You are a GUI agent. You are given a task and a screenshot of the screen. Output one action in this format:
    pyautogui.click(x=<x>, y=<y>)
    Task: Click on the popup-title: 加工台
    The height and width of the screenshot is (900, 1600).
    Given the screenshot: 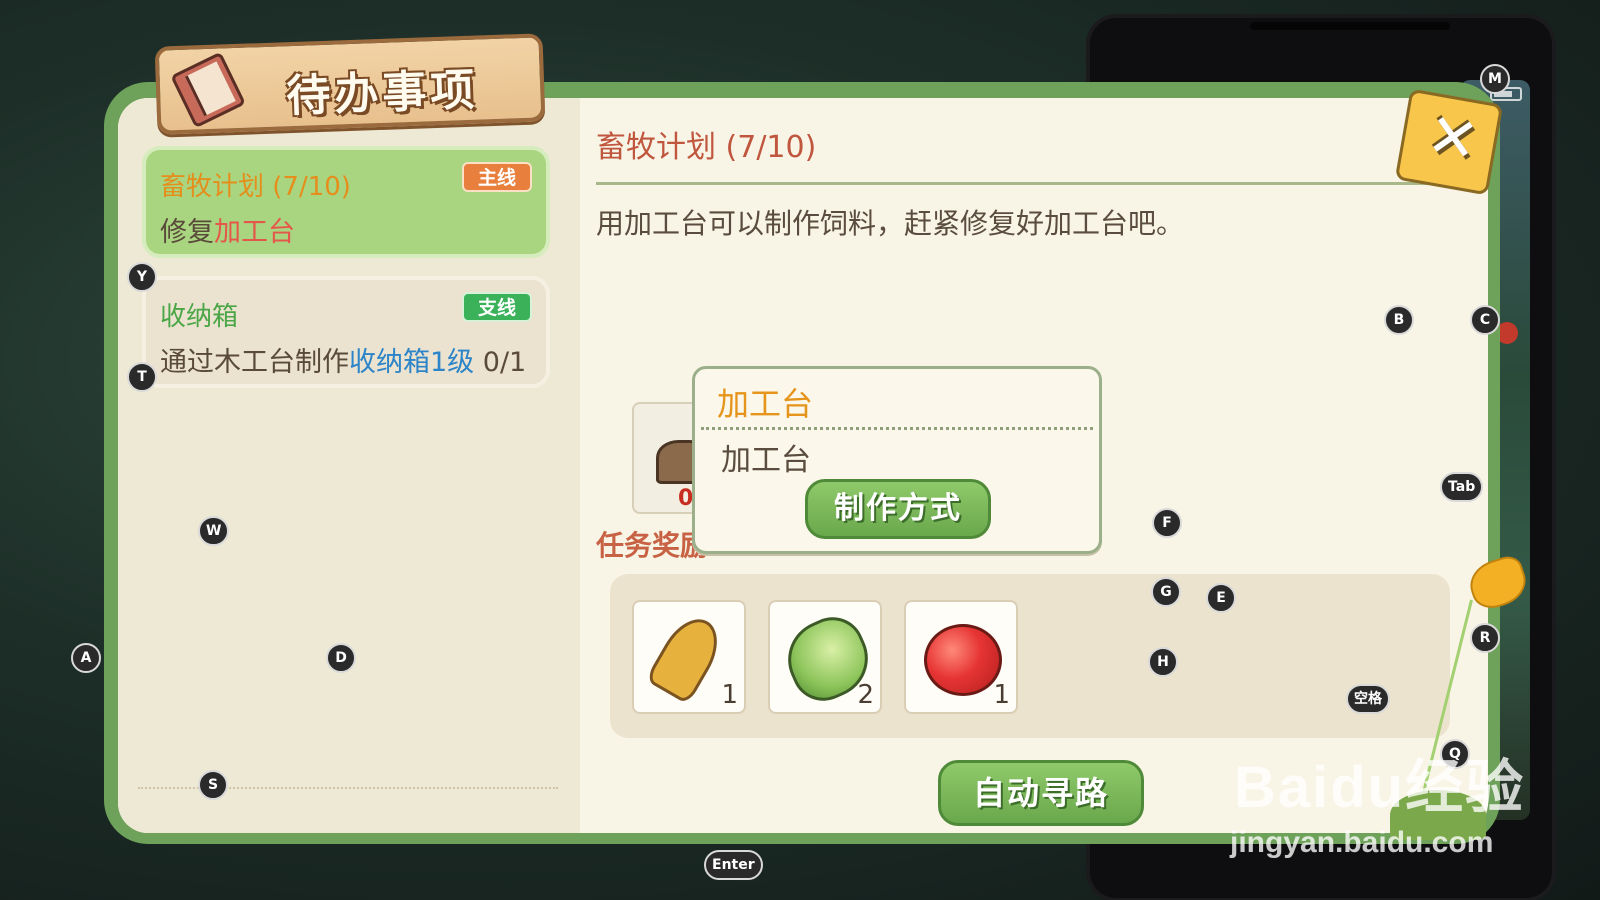 What is the action you would take?
    pyautogui.click(x=765, y=404)
    